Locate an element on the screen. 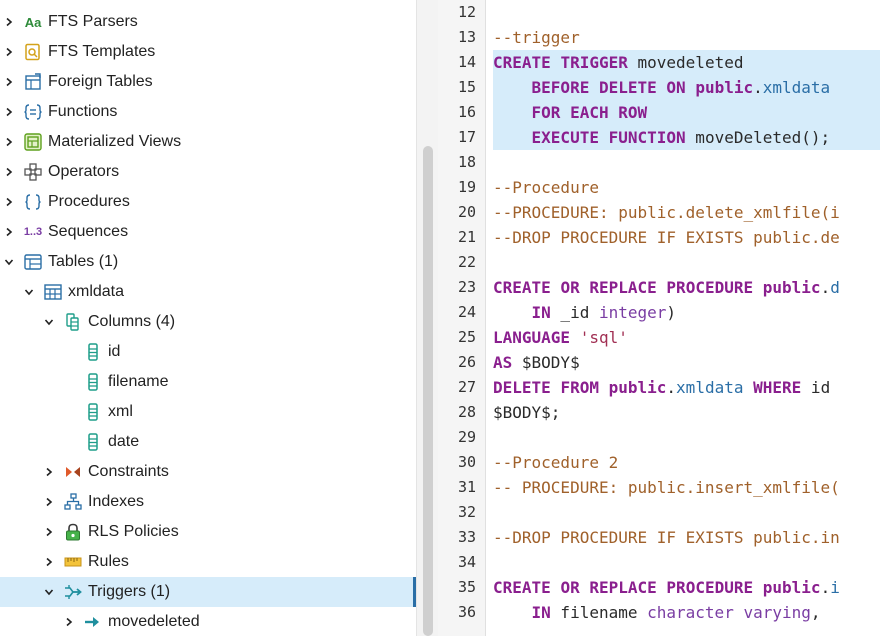 The width and height of the screenshot is (880, 636). tree-item-columns-4: Columns (4) is located at coordinates (208, 322).